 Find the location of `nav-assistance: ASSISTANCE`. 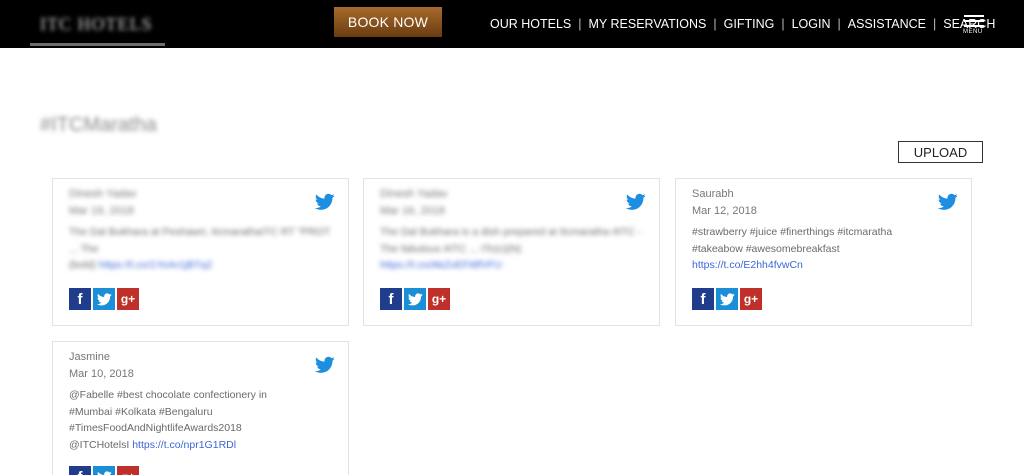

nav-assistance: ASSISTANCE is located at coordinates (887, 24).